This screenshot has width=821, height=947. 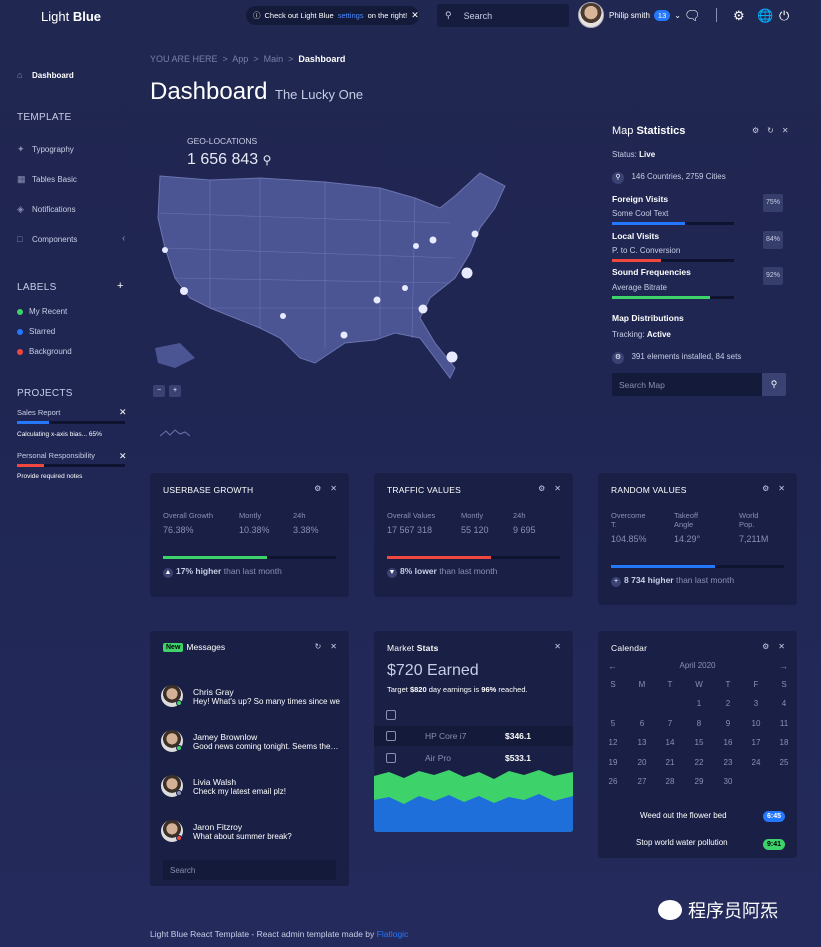 What do you see at coordinates (784, 16) in the screenshot?
I see `power-icon: ⏻` at bounding box center [784, 16].